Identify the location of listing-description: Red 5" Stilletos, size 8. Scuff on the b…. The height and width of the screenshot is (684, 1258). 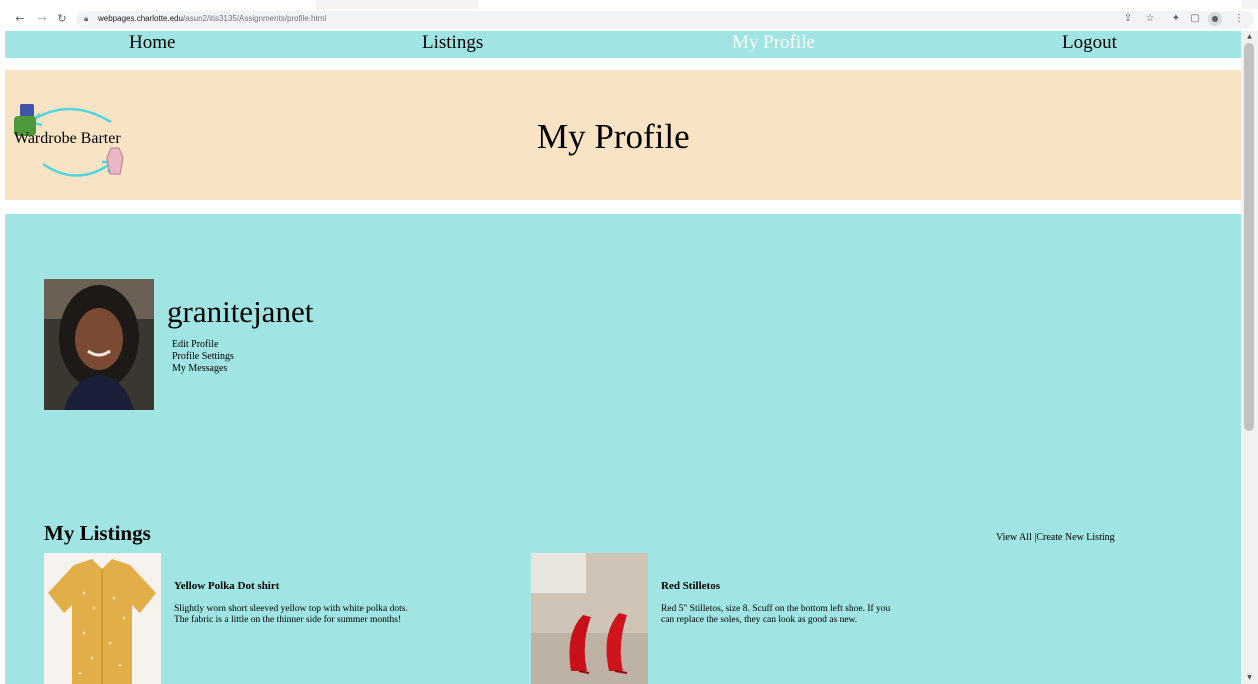
(776, 614).